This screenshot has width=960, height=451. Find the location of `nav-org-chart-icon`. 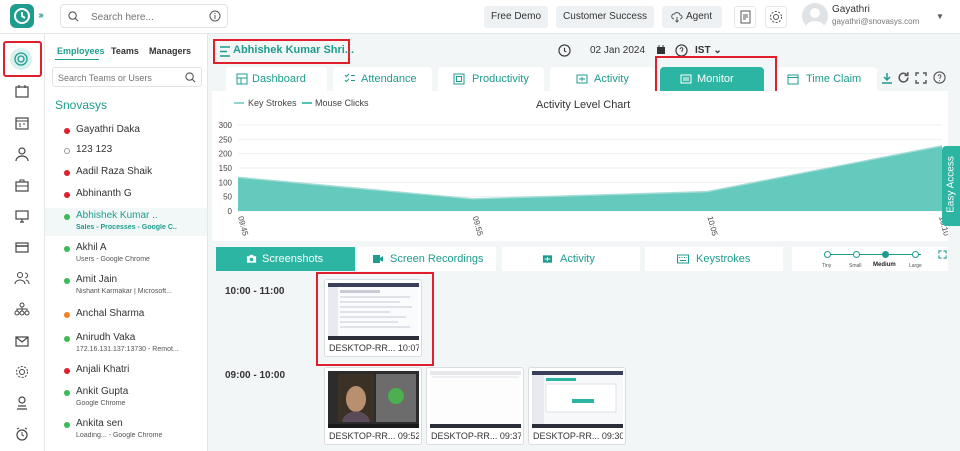

nav-org-chart-icon is located at coordinates (22, 310).